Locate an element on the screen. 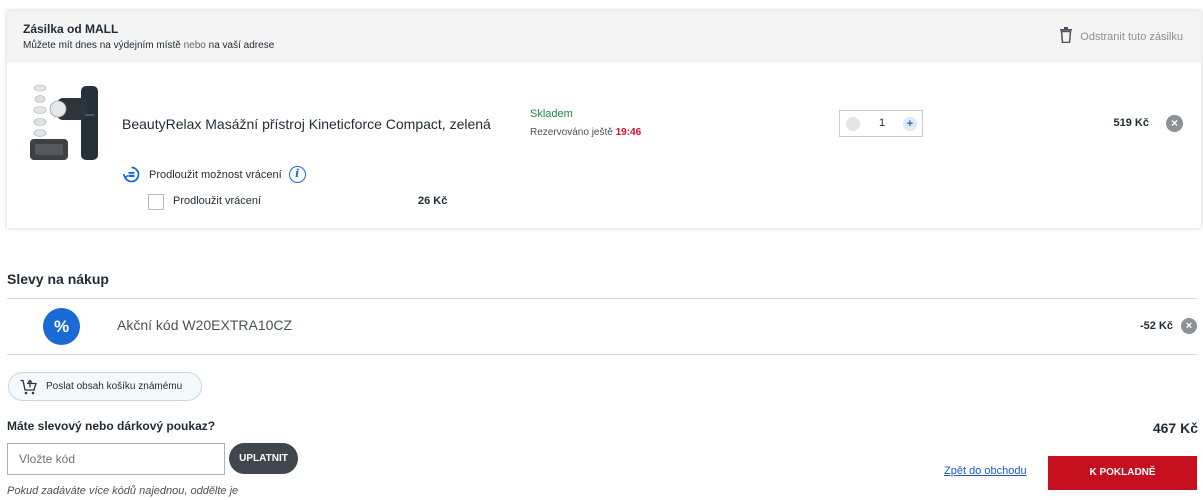 Image resolution: width=1203 pixels, height=500 pixels. trash-icon is located at coordinates (1066, 36).